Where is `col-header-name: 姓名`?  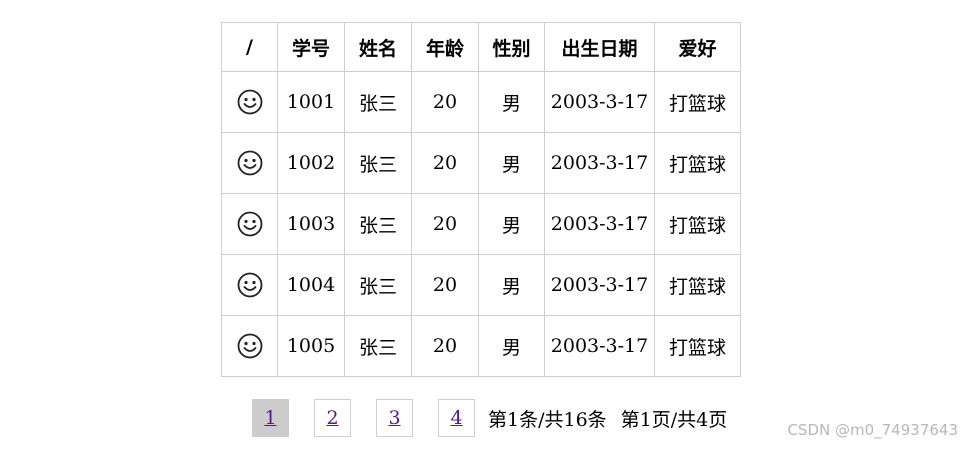
col-header-name: 姓名 is located at coordinates (378, 47).